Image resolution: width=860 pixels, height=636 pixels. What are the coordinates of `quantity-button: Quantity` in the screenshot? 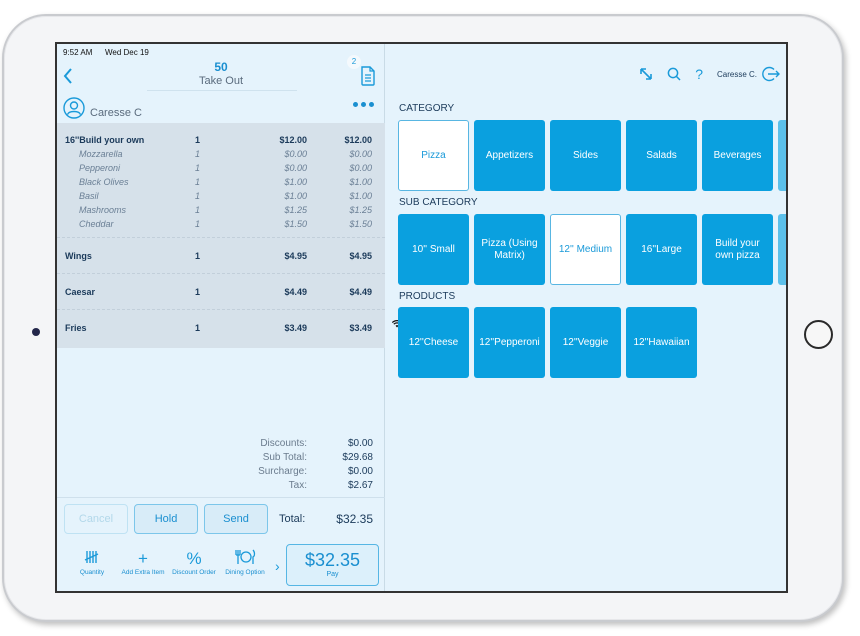 It's located at (92, 563).